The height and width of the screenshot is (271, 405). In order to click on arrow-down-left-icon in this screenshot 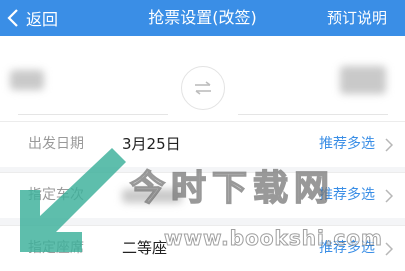, I will do `click(73, 200)`.